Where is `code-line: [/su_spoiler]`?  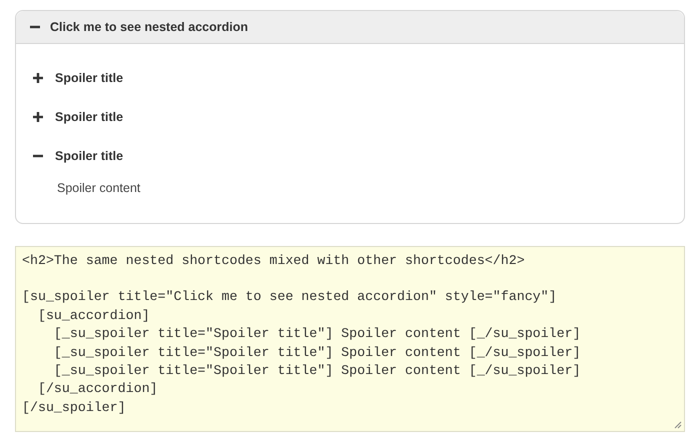
code-line: [/su_spoiler] is located at coordinates (74, 407).